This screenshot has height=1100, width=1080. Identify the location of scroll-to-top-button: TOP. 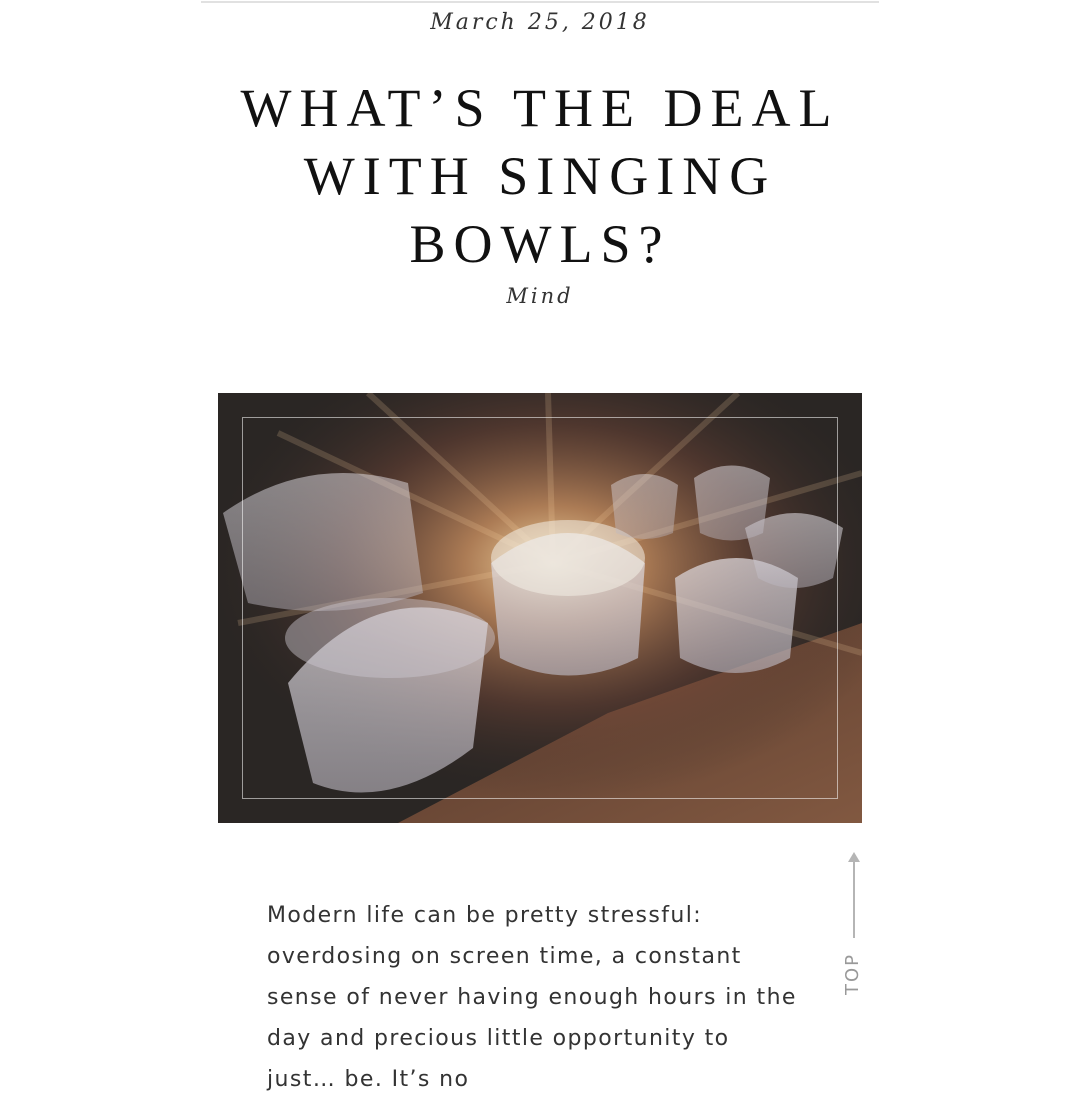
(854, 928).